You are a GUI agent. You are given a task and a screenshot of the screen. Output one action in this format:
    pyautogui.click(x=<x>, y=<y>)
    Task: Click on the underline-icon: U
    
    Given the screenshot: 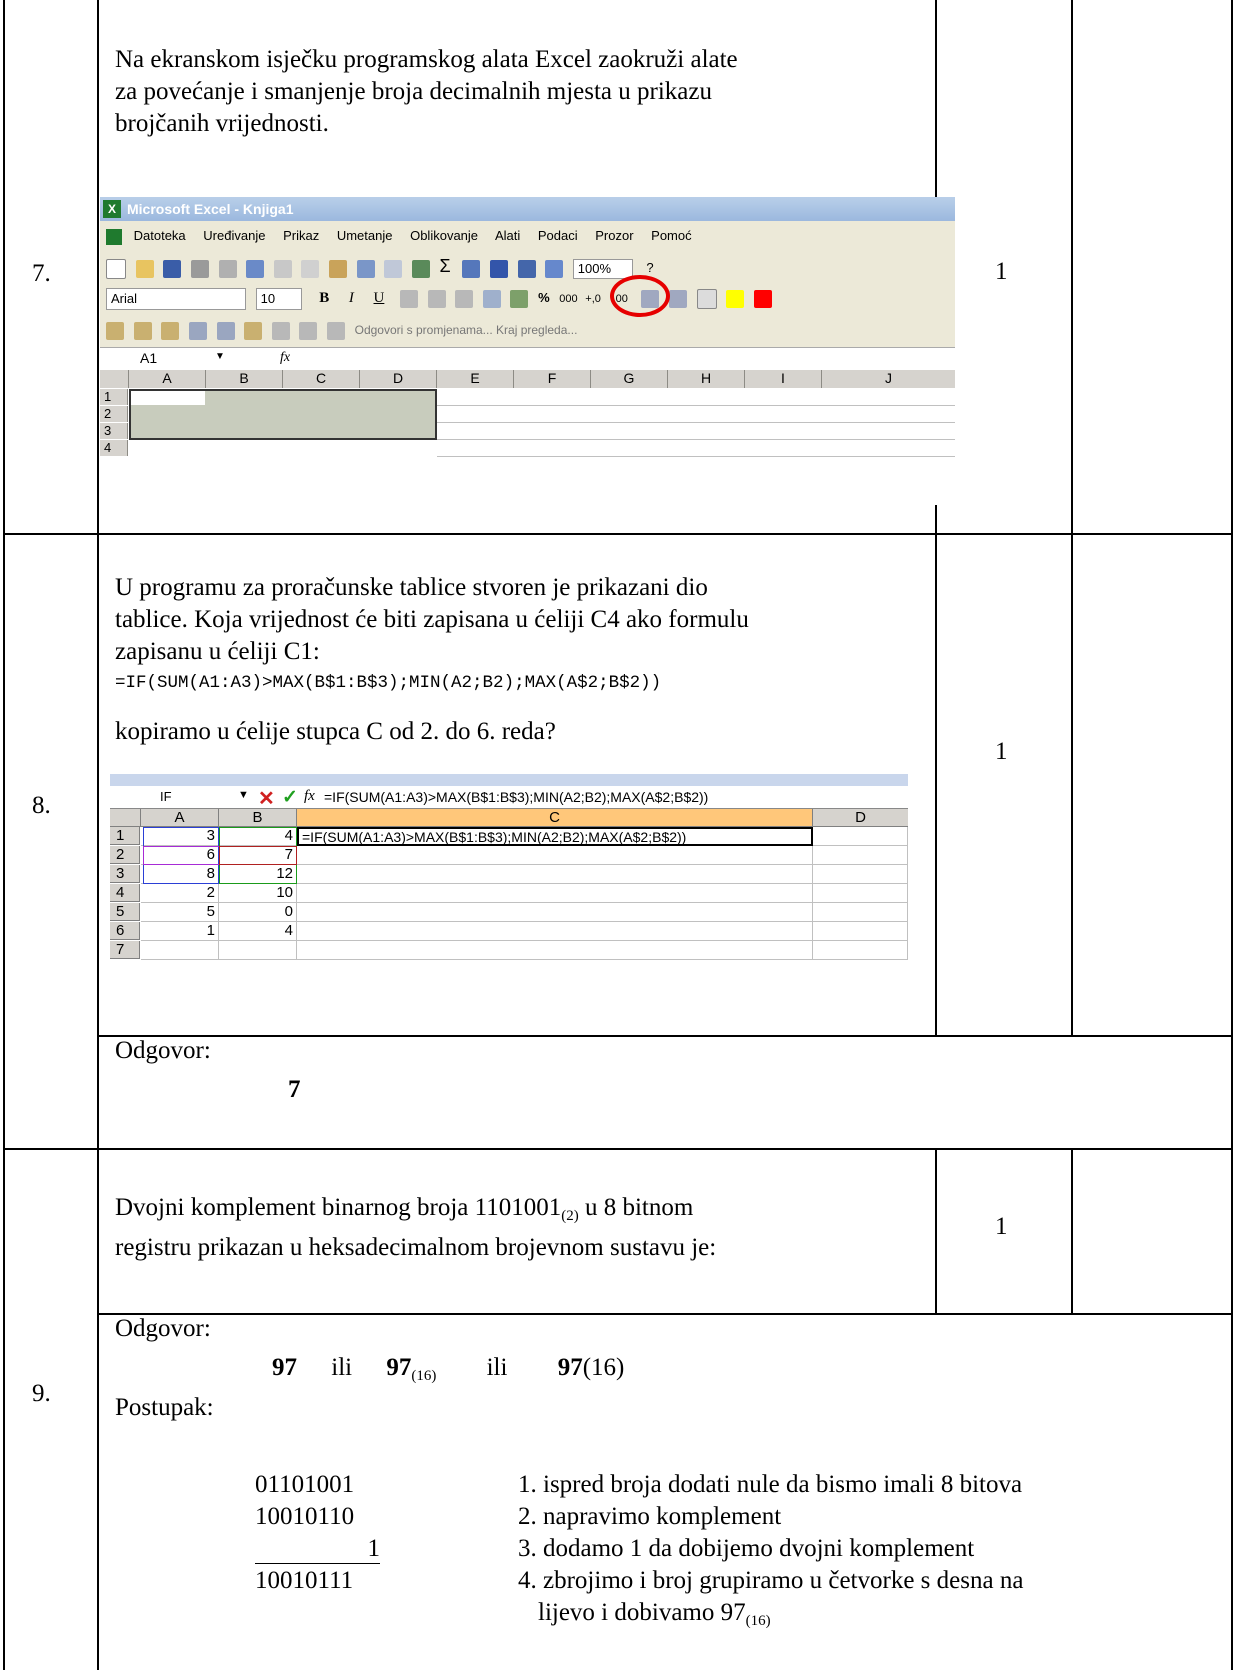 What is the action you would take?
    pyautogui.click(x=379, y=298)
    